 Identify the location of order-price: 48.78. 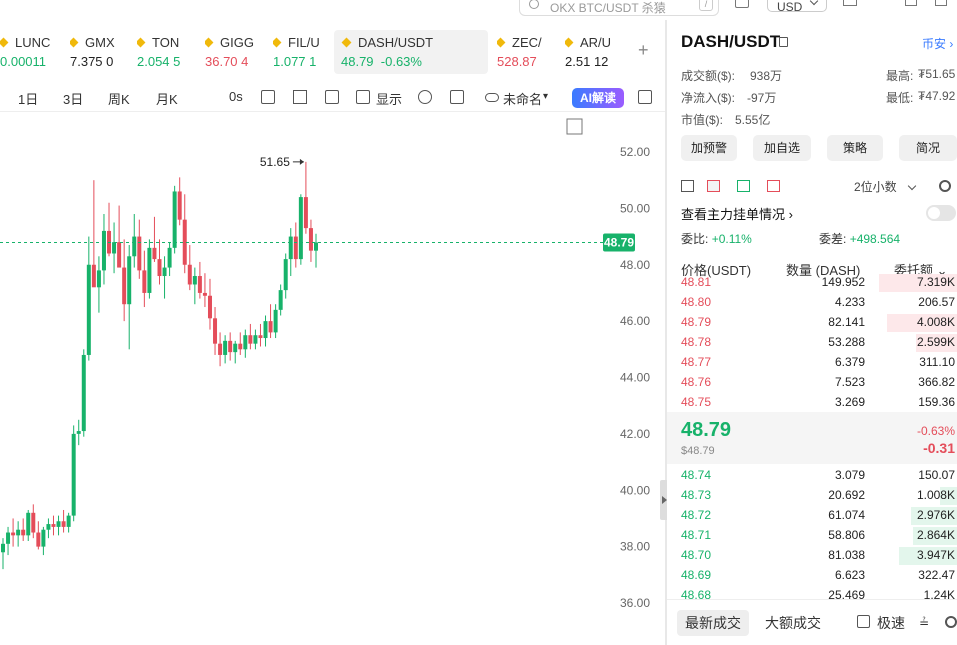
(696, 342).